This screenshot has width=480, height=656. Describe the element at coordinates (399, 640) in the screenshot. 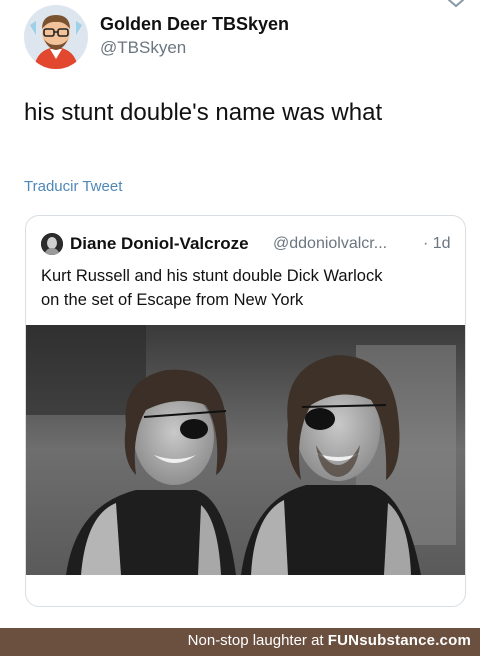

I see `footer-brand: FUNsubstance.com` at that location.